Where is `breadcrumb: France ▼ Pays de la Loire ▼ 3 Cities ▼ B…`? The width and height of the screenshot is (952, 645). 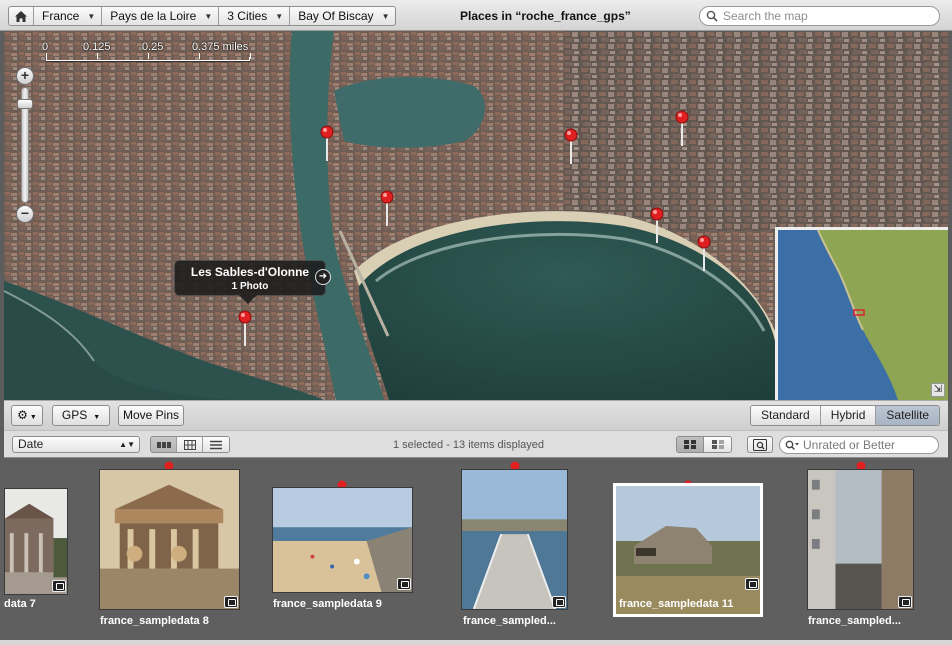
breadcrumb: France ▼ Pays de la Loire ▼ 3 Cities ▼ B… is located at coordinates (202, 16).